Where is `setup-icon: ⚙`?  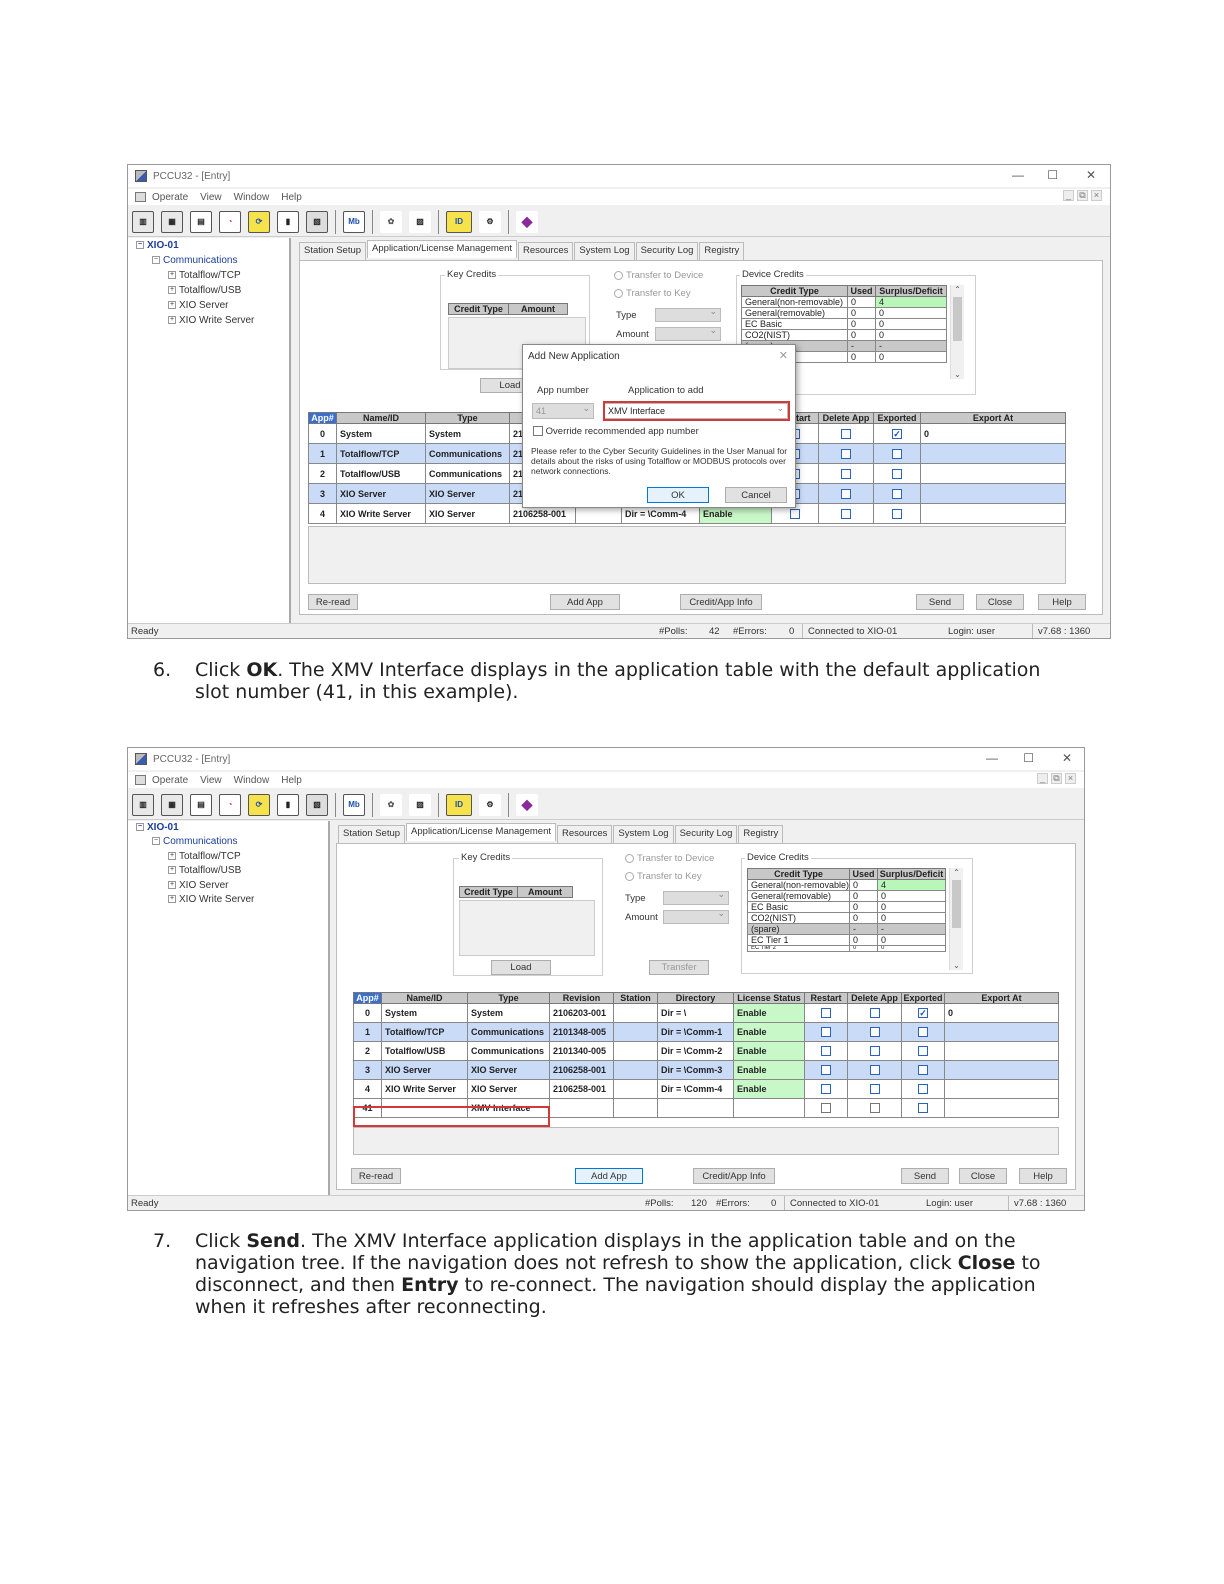 setup-icon: ⚙ is located at coordinates (490, 804).